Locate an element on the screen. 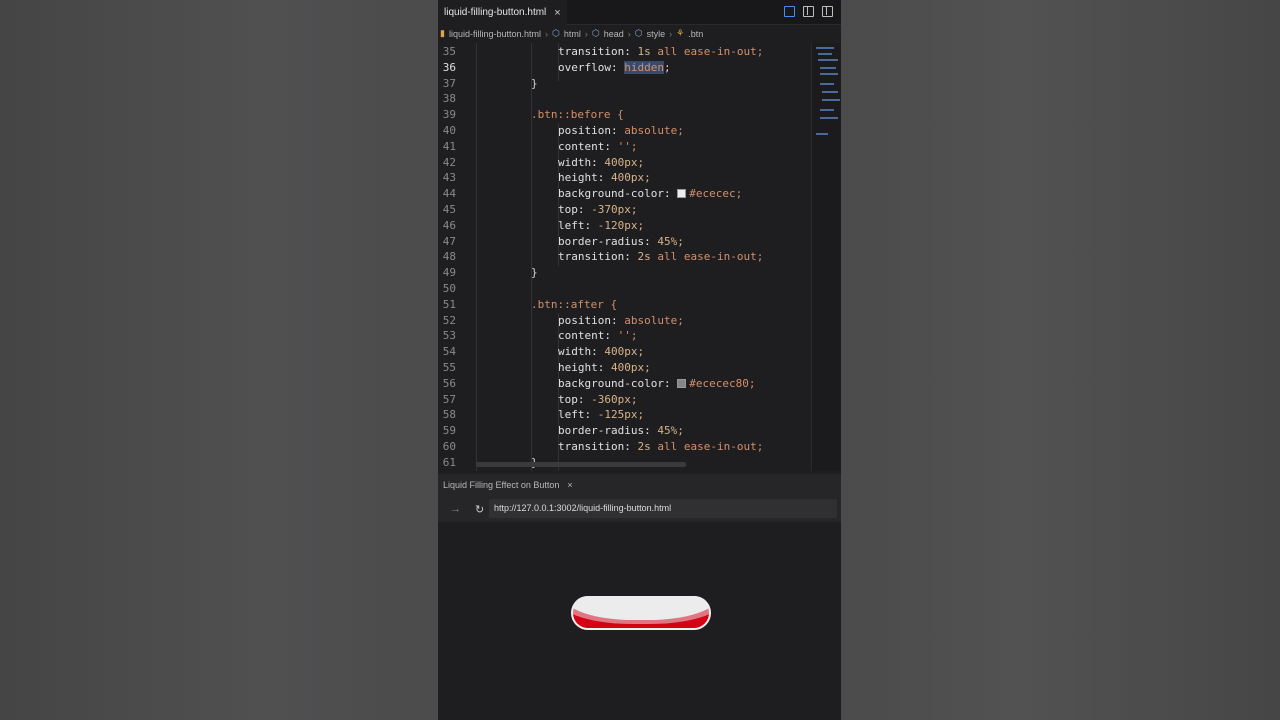  breadcrumb-item-btn: .btn is located at coordinates (695, 34).